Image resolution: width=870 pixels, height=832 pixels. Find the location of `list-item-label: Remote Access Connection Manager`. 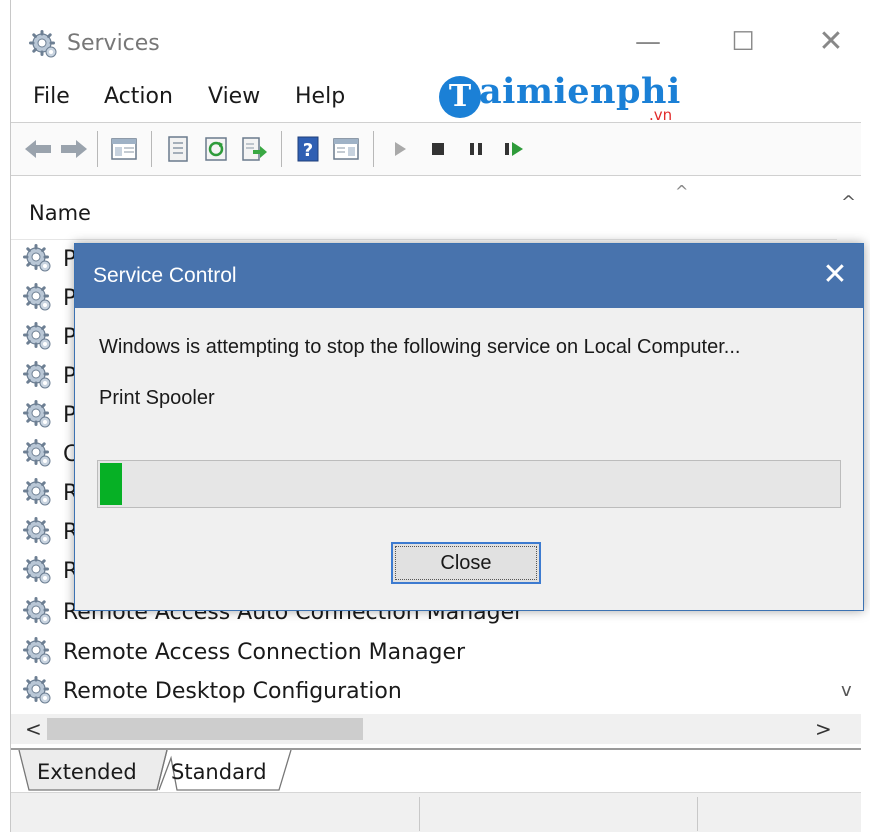

list-item-label: Remote Access Connection Manager is located at coordinates (264, 652).